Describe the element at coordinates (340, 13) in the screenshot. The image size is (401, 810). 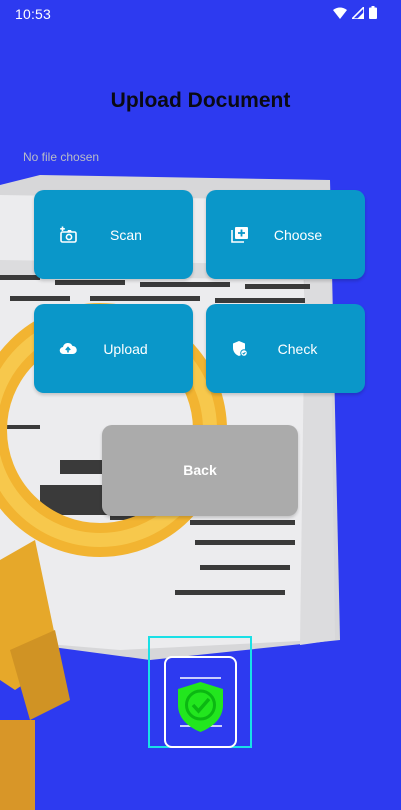
I see `wifi-icon` at that location.